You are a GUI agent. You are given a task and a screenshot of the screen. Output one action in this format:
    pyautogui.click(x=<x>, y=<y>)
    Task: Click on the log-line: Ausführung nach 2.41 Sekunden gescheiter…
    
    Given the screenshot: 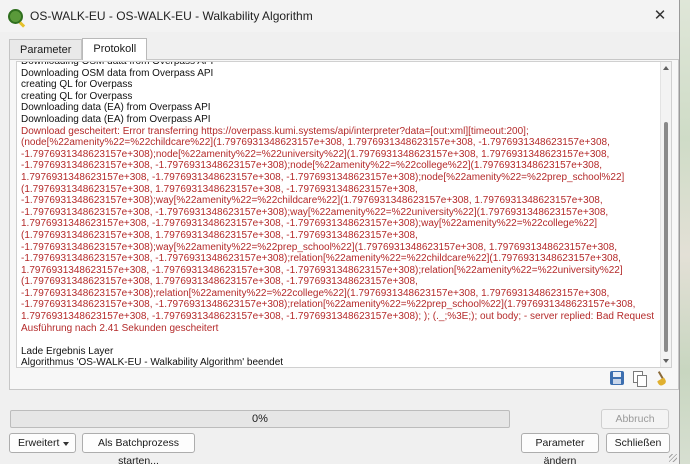 What is the action you would take?
    pyautogui.click(x=120, y=328)
    